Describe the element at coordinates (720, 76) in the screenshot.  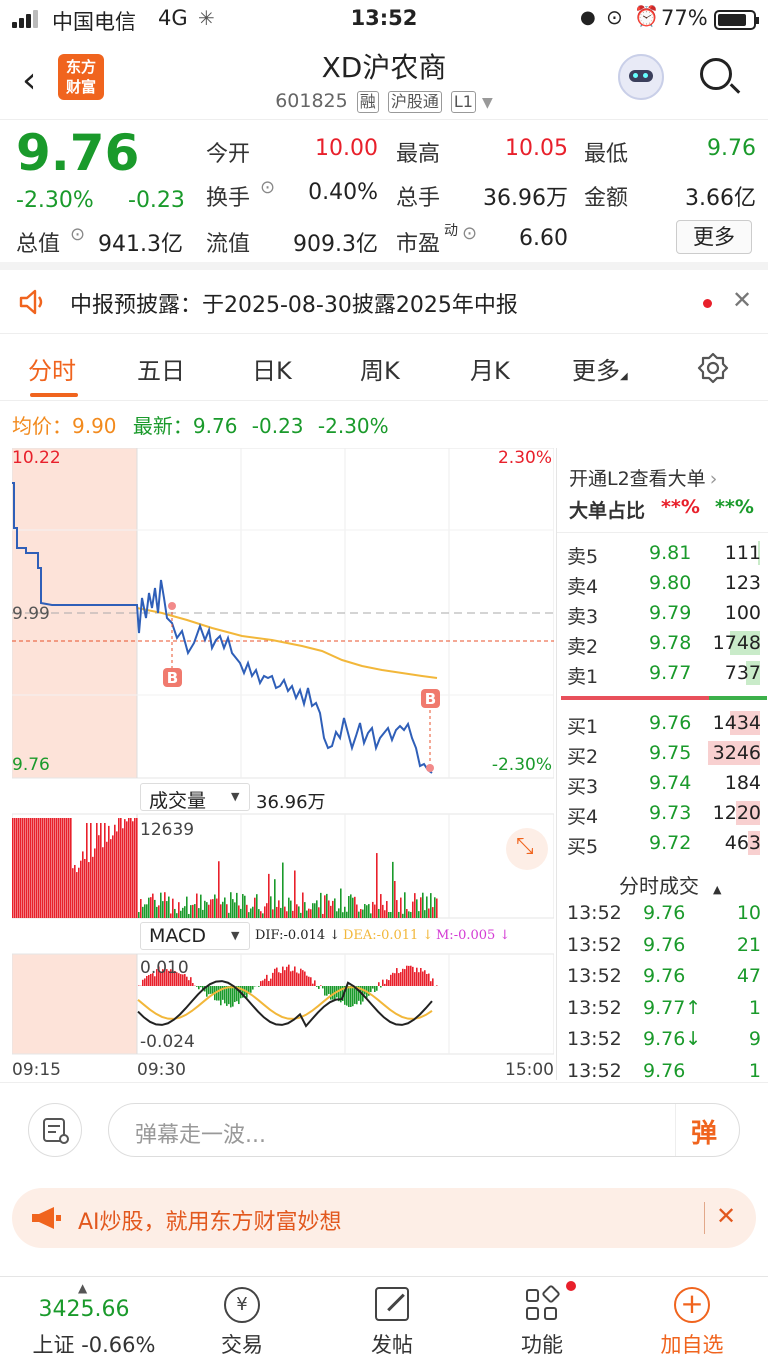
I see `search-icon` at that location.